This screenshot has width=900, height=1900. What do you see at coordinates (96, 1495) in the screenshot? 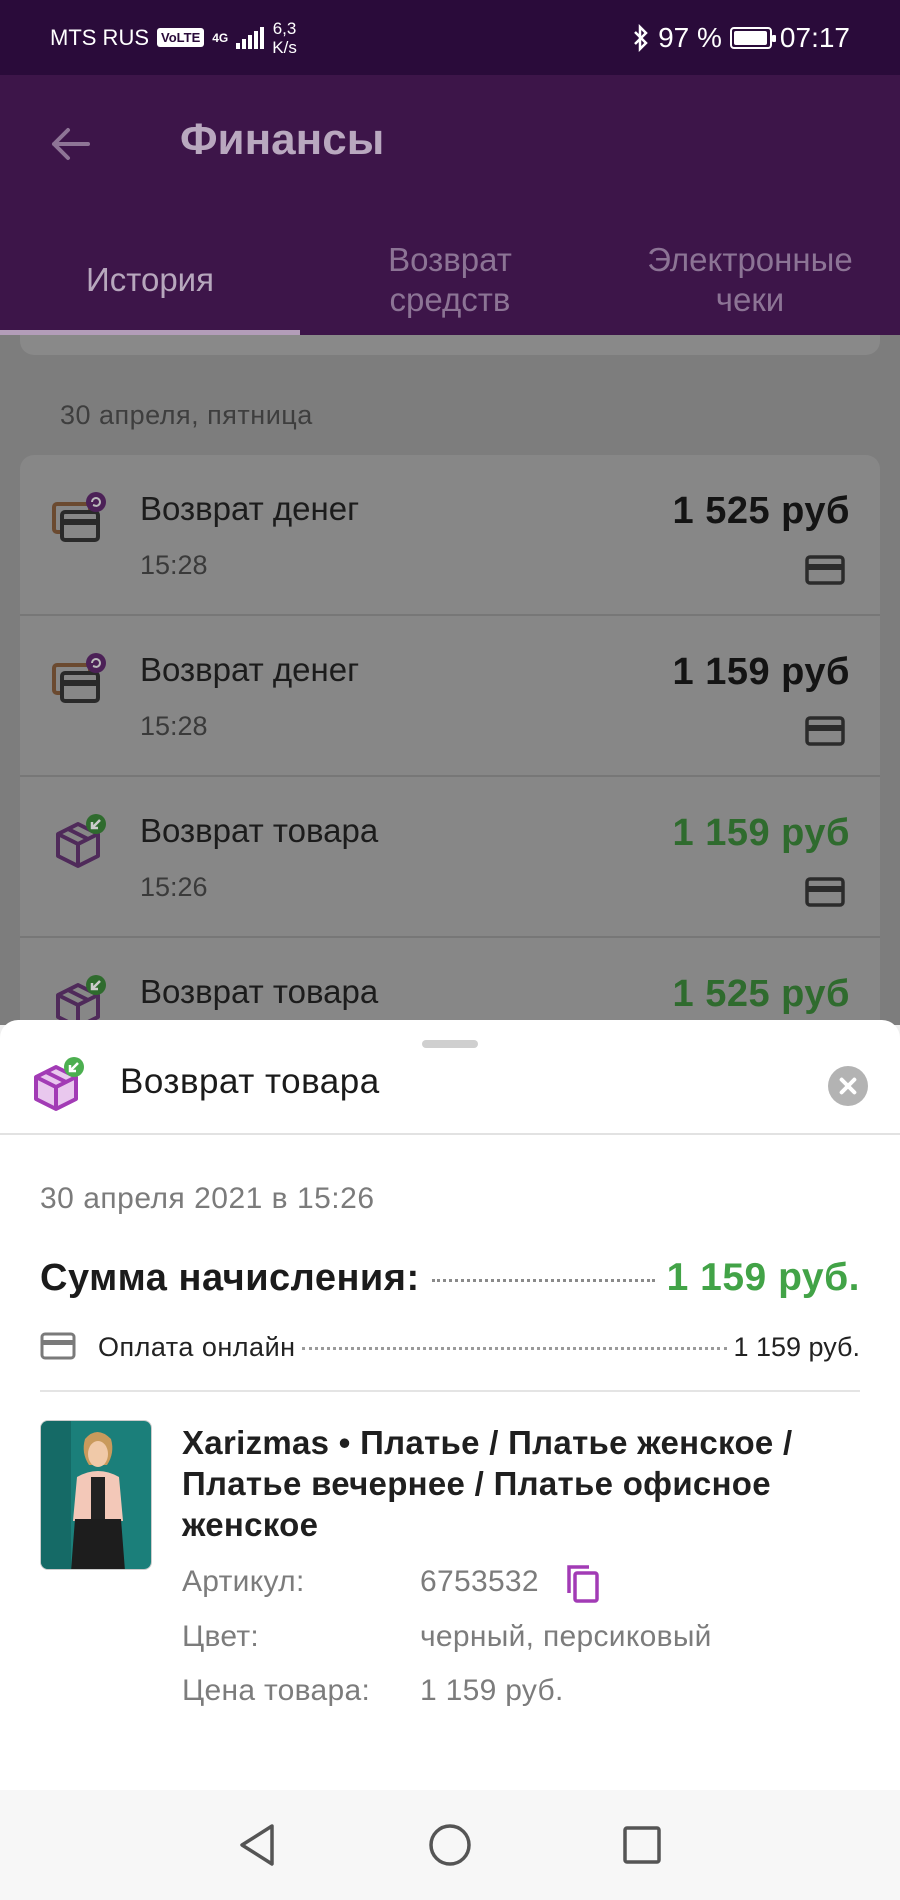
I see `product-image` at bounding box center [96, 1495].